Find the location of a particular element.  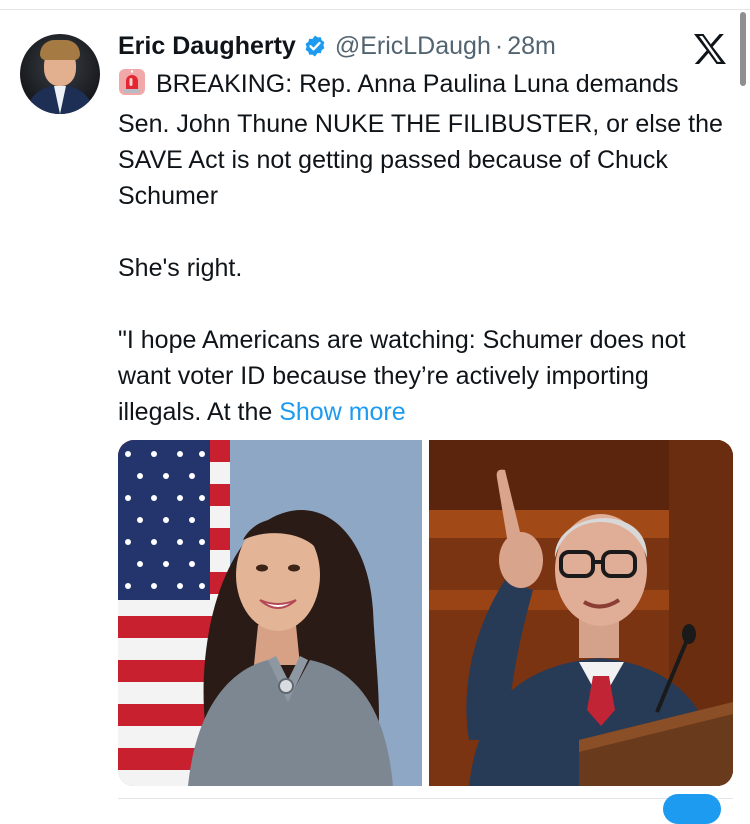

tweet-header: Eric Daugherty @EricLDaugh · 28m is located at coordinates (337, 46).